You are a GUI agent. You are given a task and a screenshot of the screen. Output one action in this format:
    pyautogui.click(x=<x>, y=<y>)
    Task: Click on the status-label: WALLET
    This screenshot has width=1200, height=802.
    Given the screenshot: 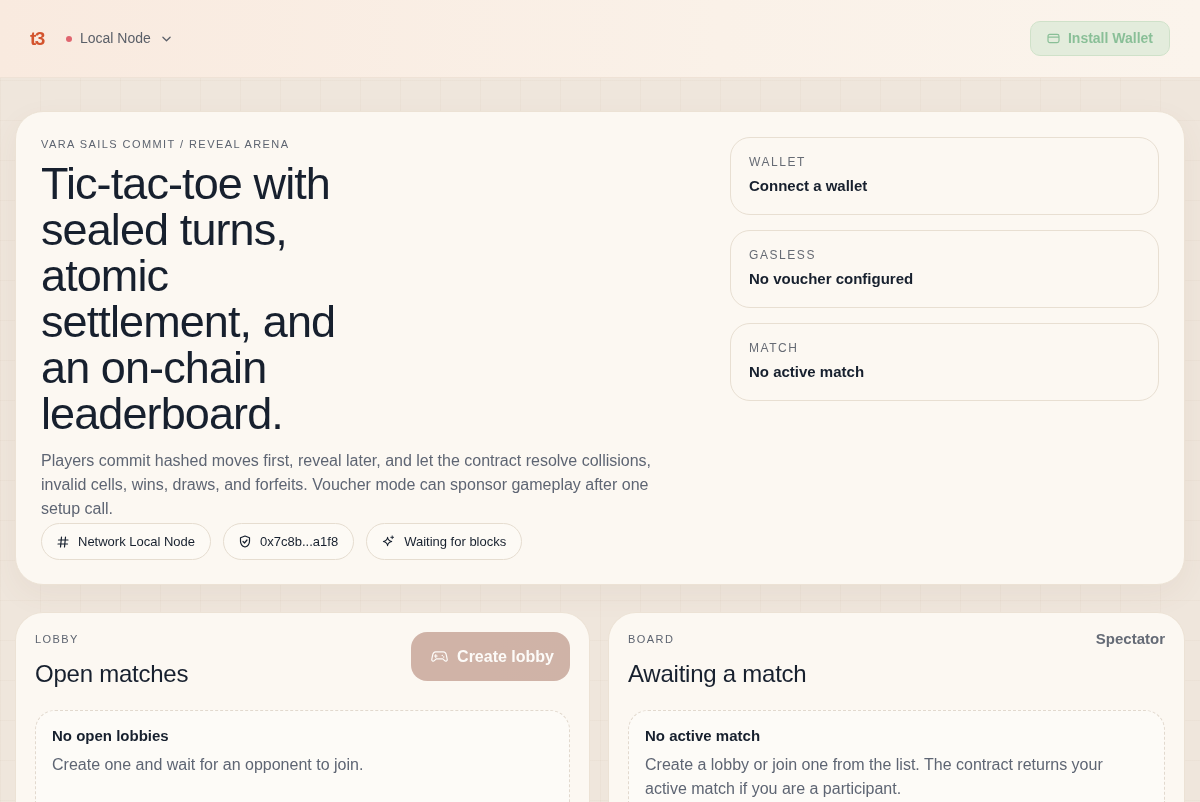 What is the action you would take?
    pyautogui.click(x=778, y=162)
    